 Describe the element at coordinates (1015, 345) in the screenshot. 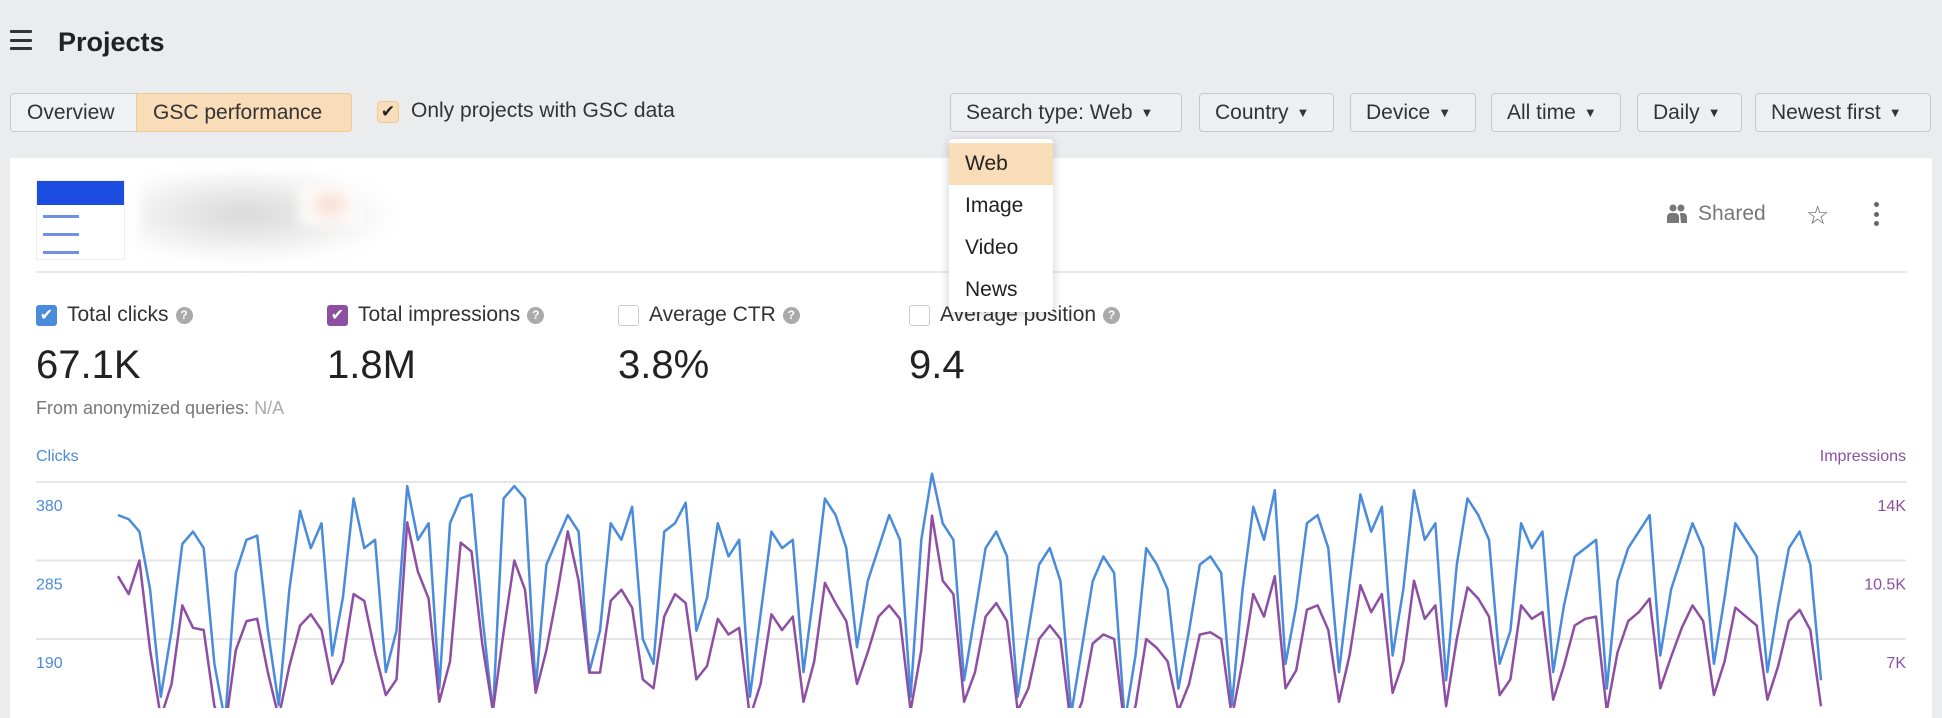

I see `metric-average-position: Average position? 9.4` at that location.